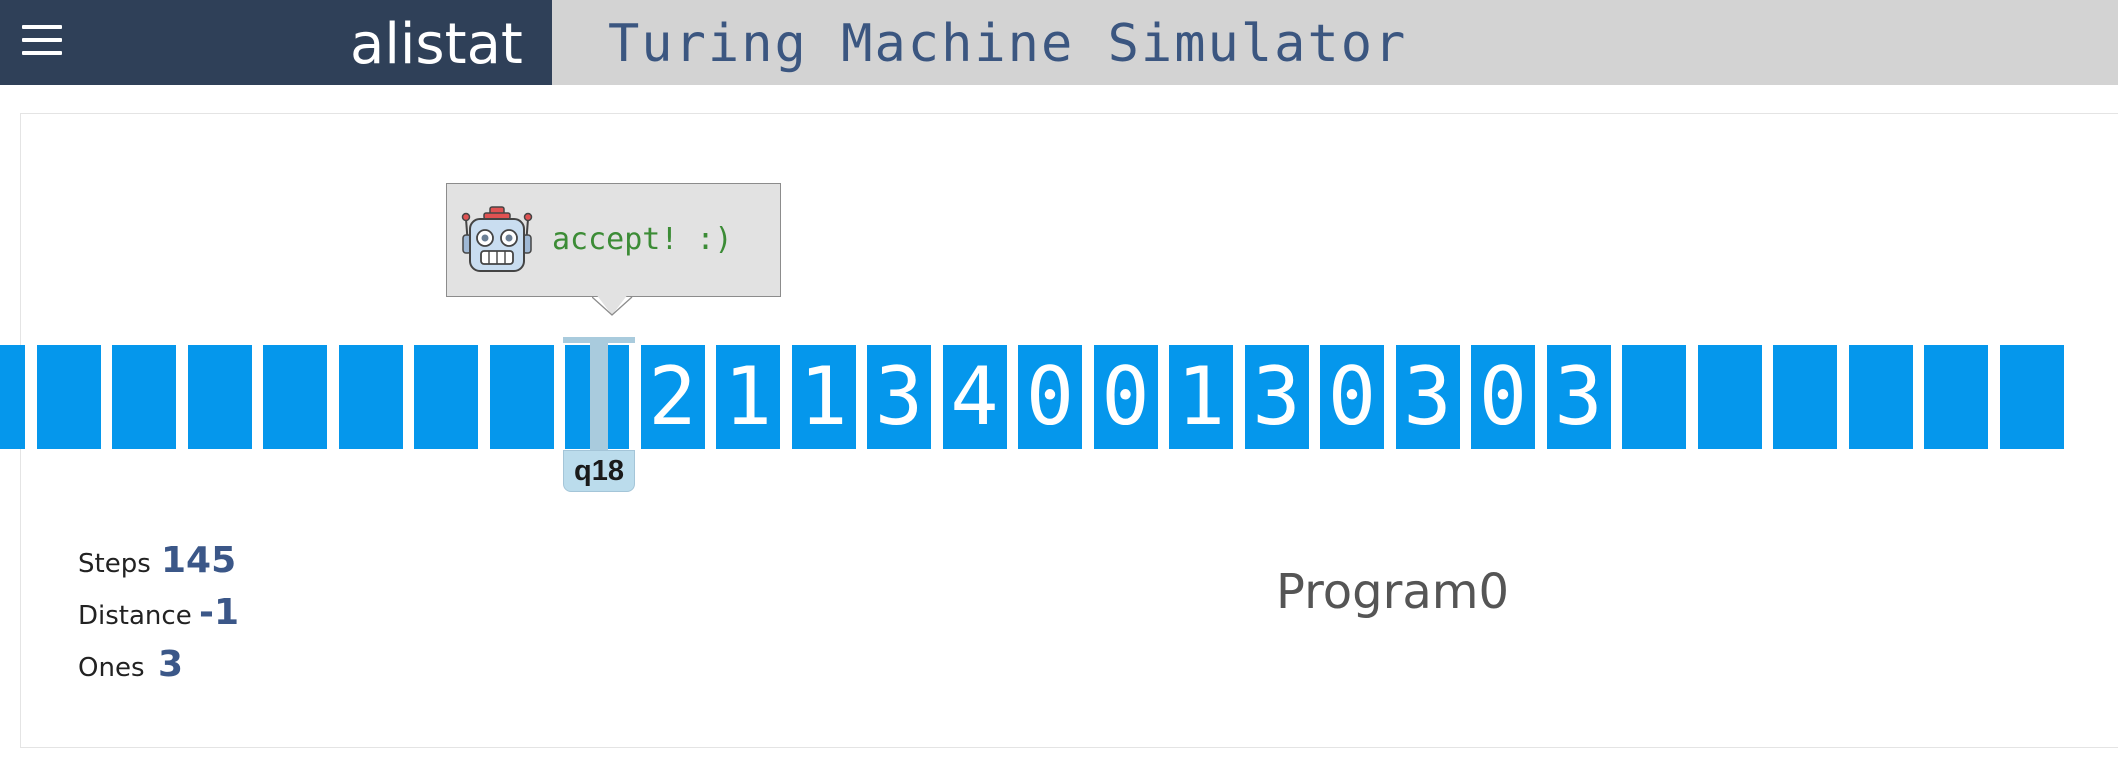  What do you see at coordinates (135, 616) in the screenshot?
I see `distance-label: Distance` at bounding box center [135, 616].